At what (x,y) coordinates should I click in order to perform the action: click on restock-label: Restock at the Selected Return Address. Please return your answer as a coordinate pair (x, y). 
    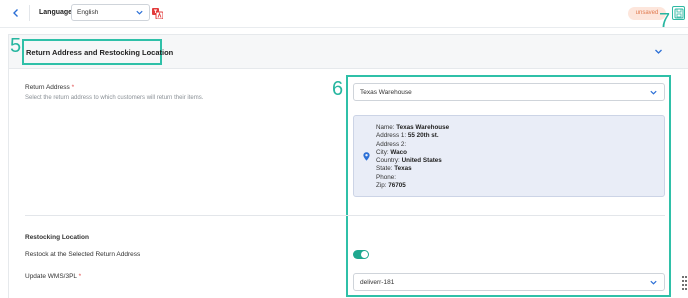
    Looking at the image, I should click on (83, 254).